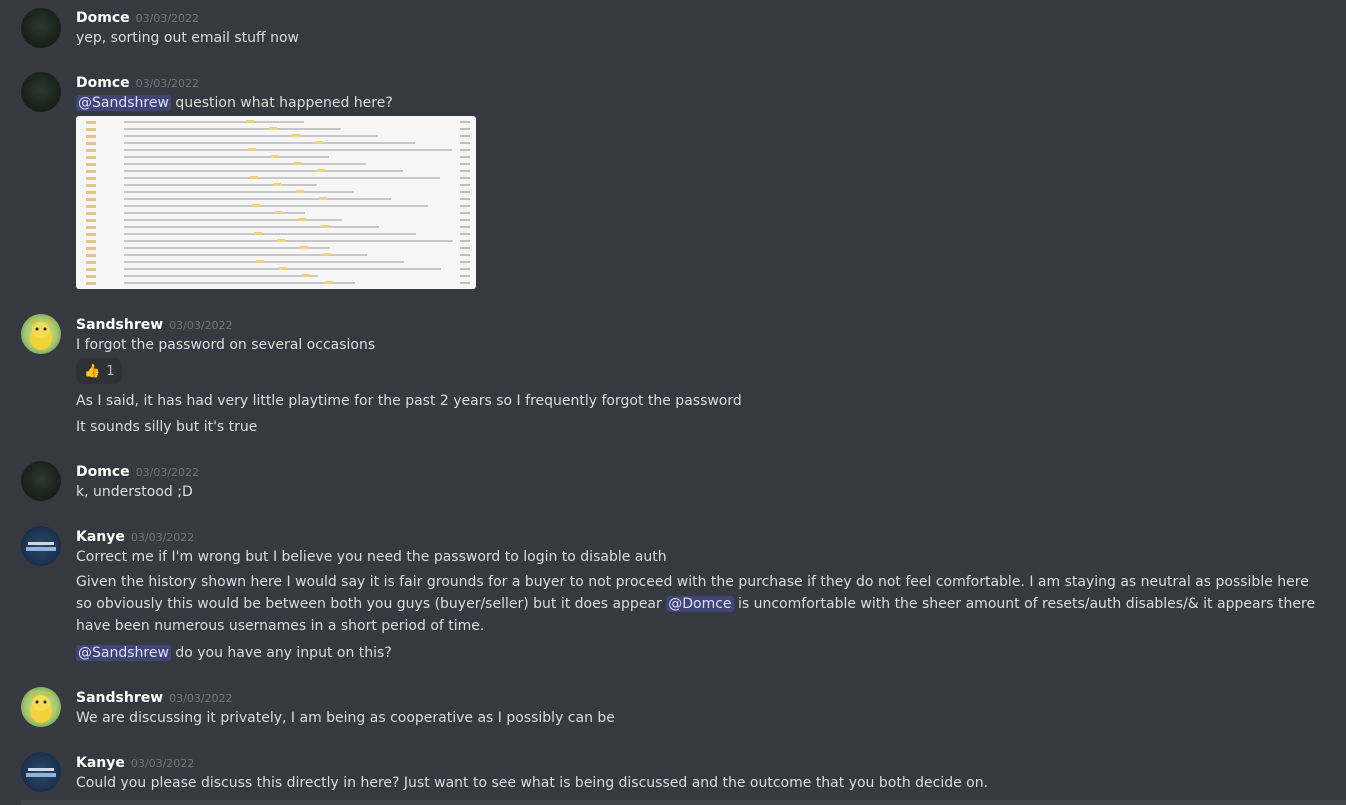  What do you see at coordinates (110, 371) in the screenshot?
I see `reaction-count: 1` at bounding box center [110, 371].